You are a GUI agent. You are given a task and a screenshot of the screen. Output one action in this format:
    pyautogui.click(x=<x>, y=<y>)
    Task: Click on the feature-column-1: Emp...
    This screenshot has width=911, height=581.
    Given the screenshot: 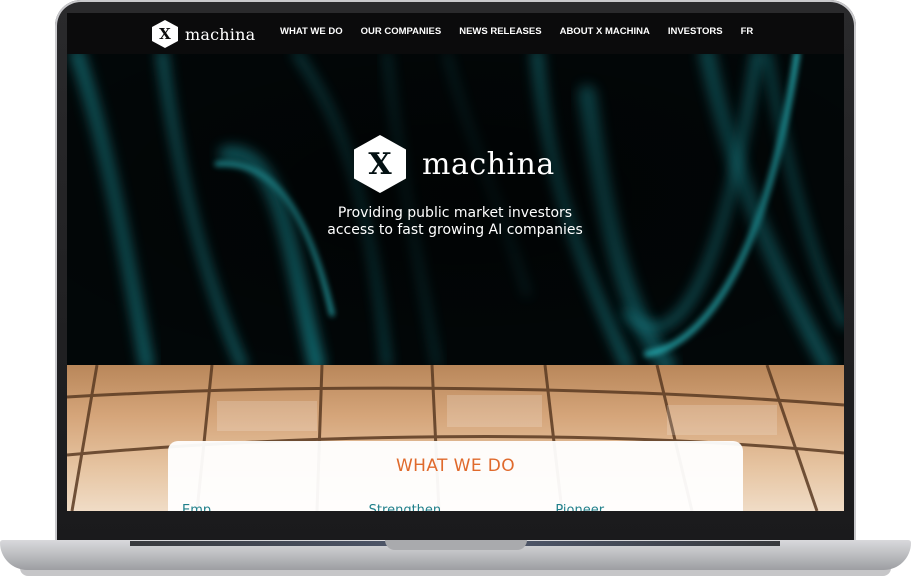 What is the action you would take?
    pyautogui.click(x=203, y=507)
    